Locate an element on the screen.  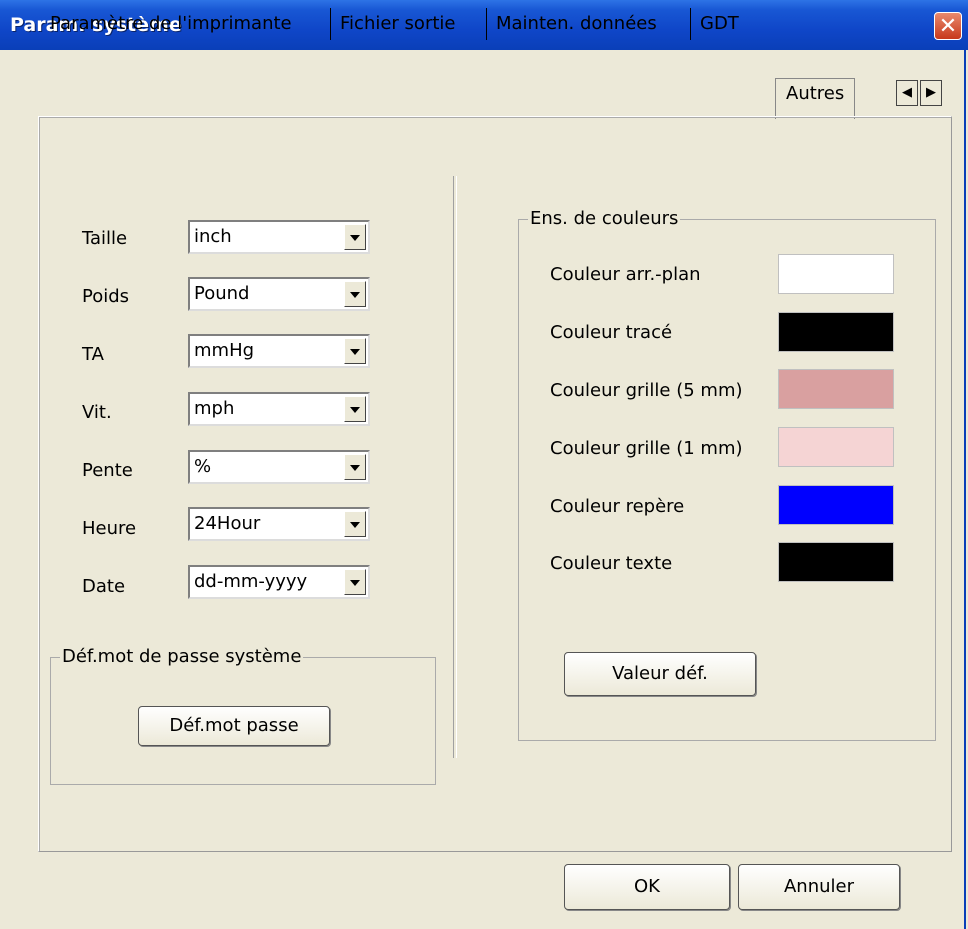
color-marker-swatch is located at coordinates (836, 505).